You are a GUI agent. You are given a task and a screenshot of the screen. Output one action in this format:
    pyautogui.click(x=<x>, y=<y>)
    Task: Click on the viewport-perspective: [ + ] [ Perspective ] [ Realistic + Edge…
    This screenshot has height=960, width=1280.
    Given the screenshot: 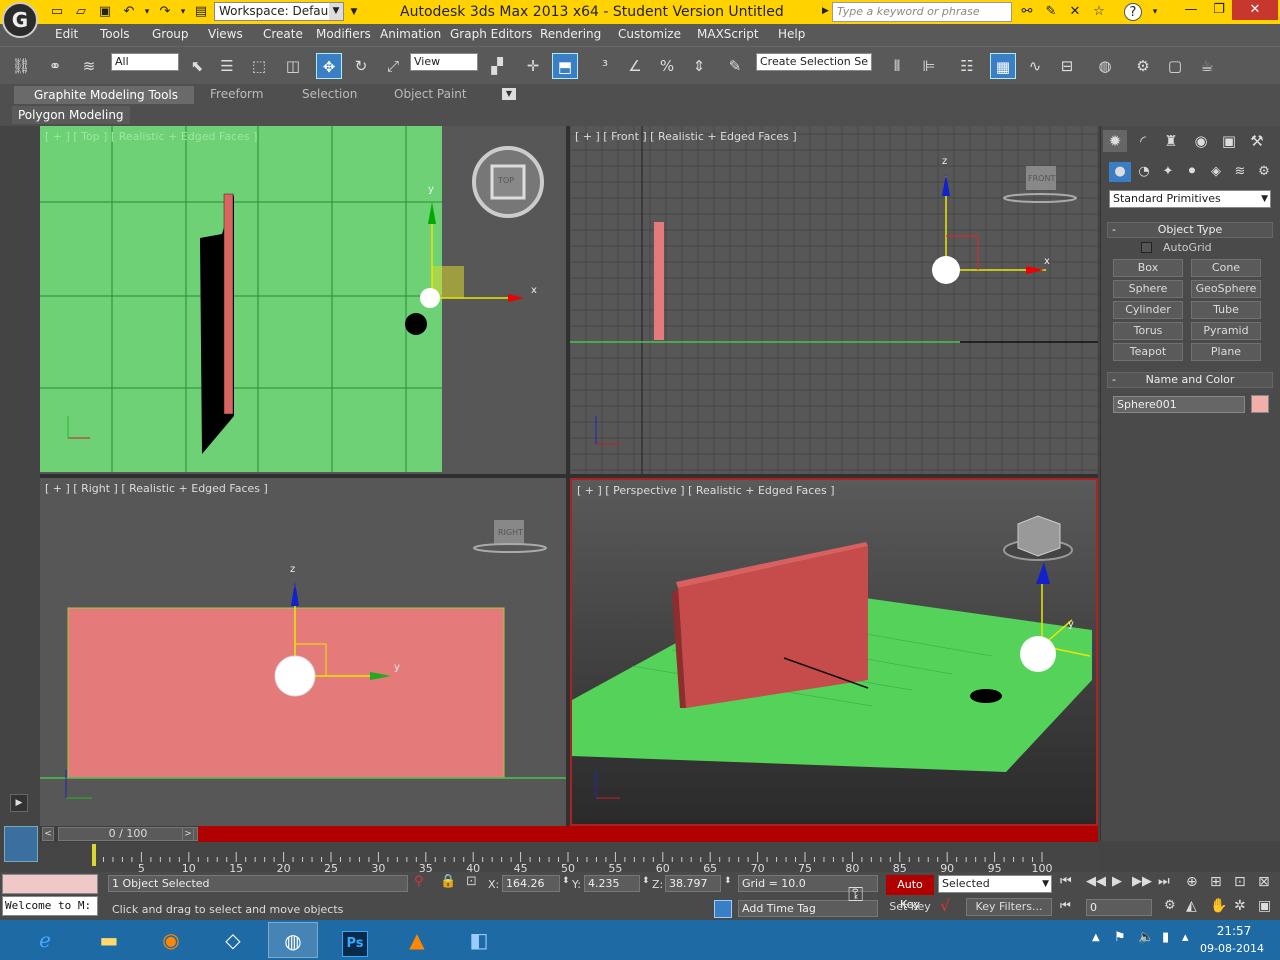 What is the action you would take?
    pyautogui.click(x=834, y=652)
    